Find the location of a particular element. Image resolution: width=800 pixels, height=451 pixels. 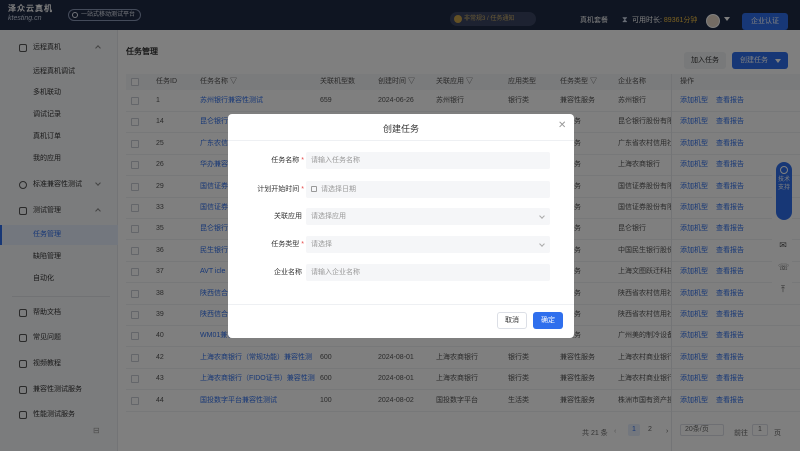

related-app-label: 关联应用 is located at coordinates (266, 217).